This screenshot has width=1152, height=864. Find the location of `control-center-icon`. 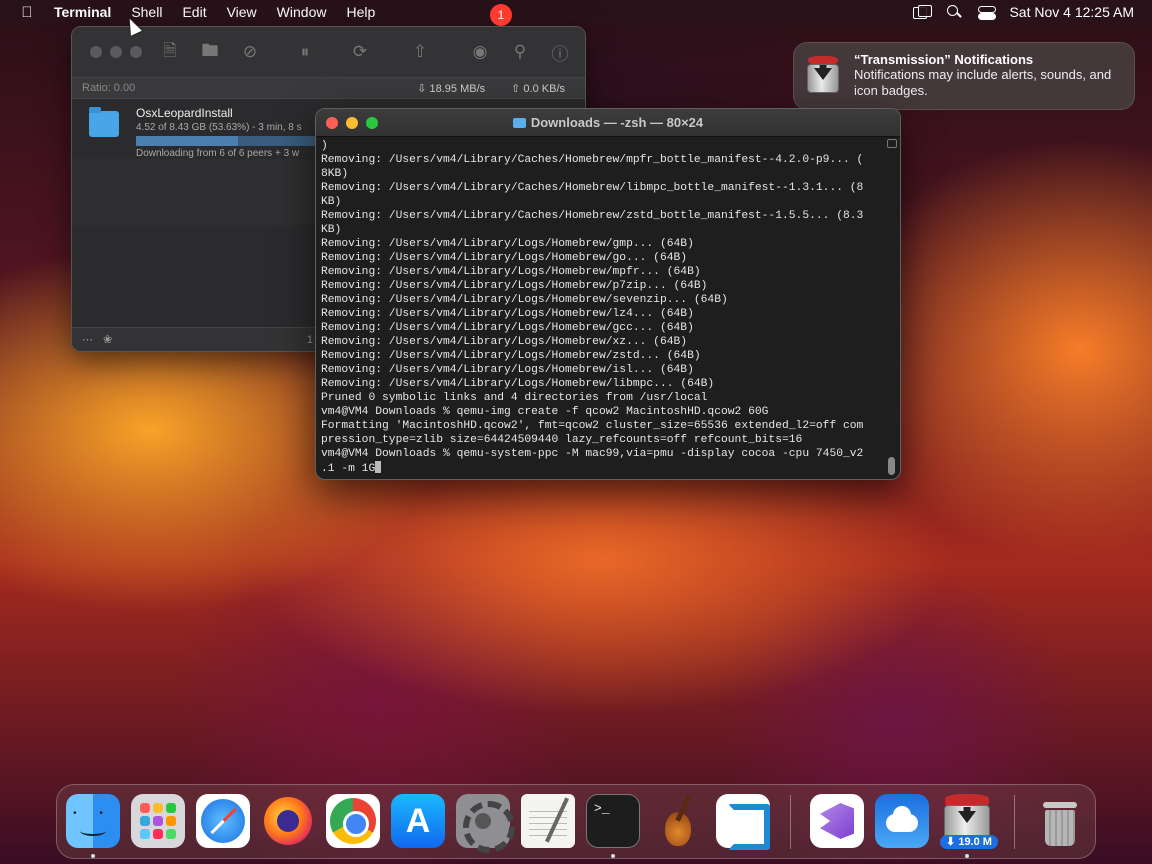

control-center-icon is located at coordinates (987, 12).